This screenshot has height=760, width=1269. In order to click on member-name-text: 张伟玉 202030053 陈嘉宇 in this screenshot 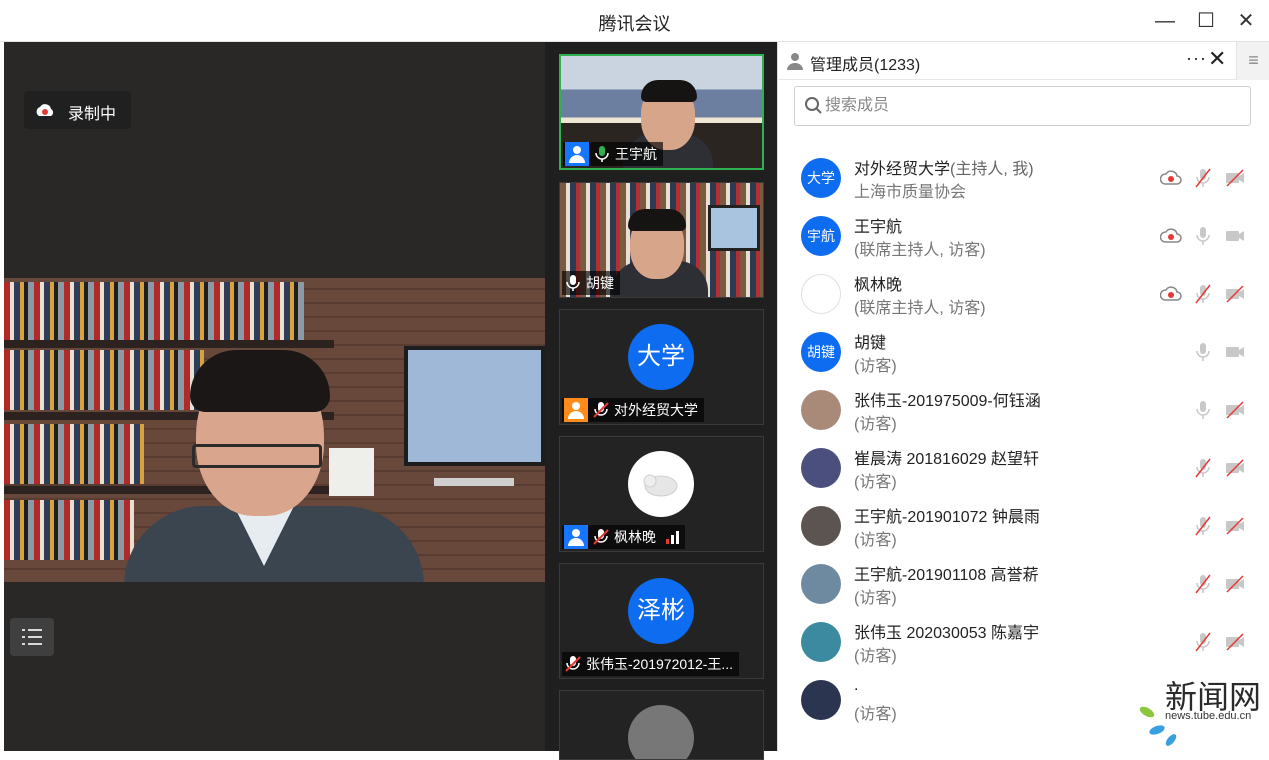, I will do `click(946, 633)`.